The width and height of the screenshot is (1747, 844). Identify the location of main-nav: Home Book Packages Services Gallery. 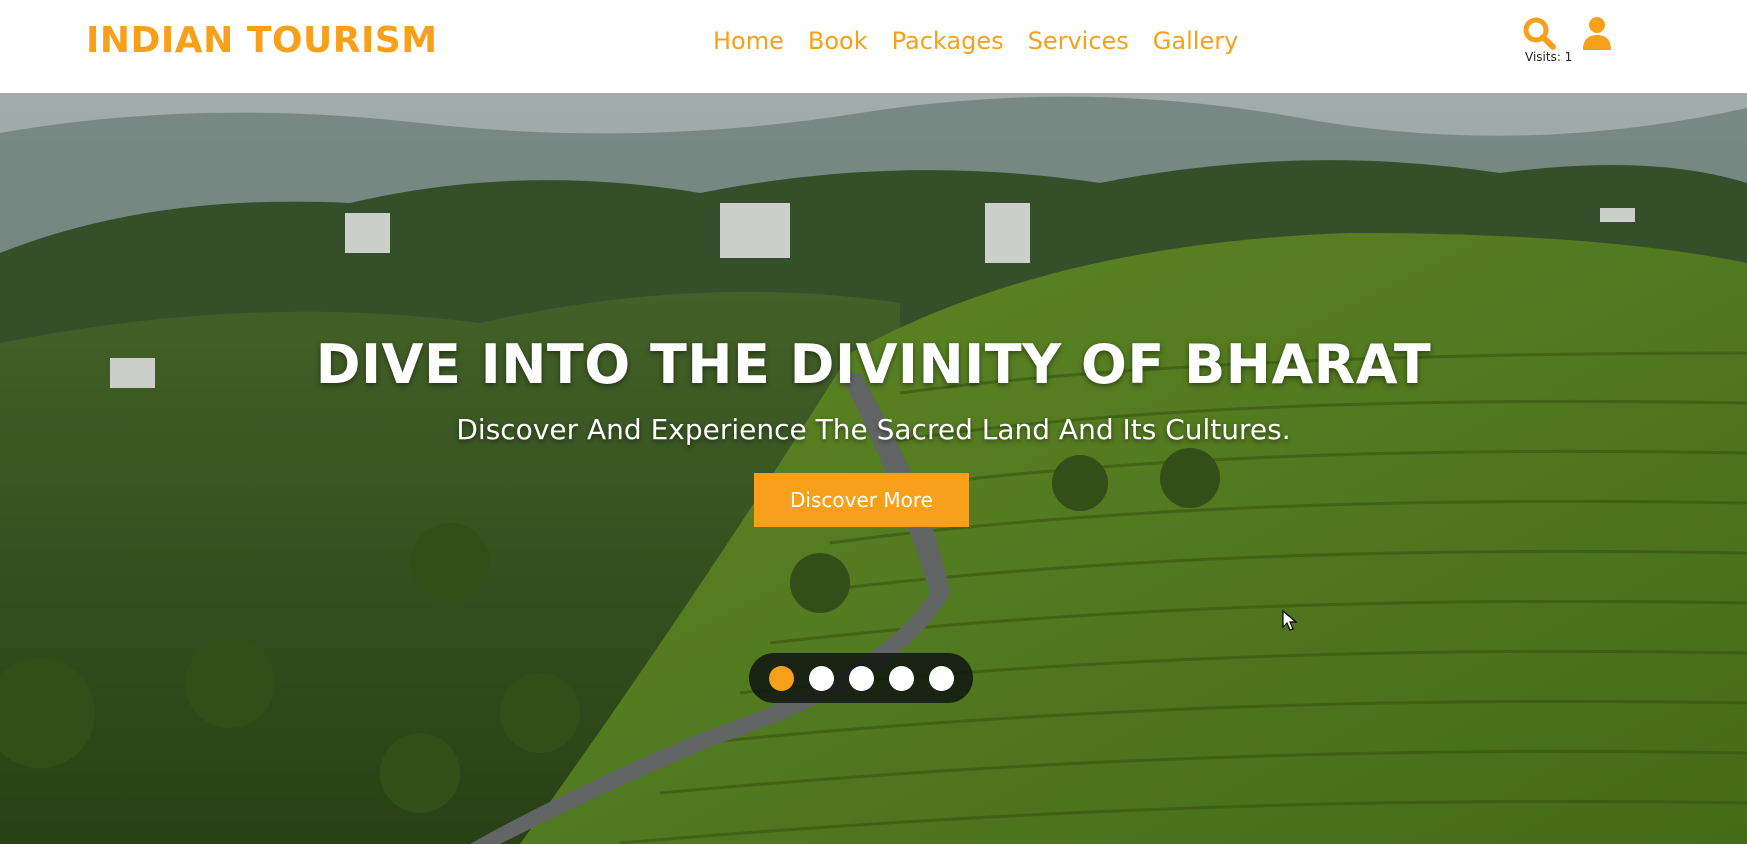
(975, 41).